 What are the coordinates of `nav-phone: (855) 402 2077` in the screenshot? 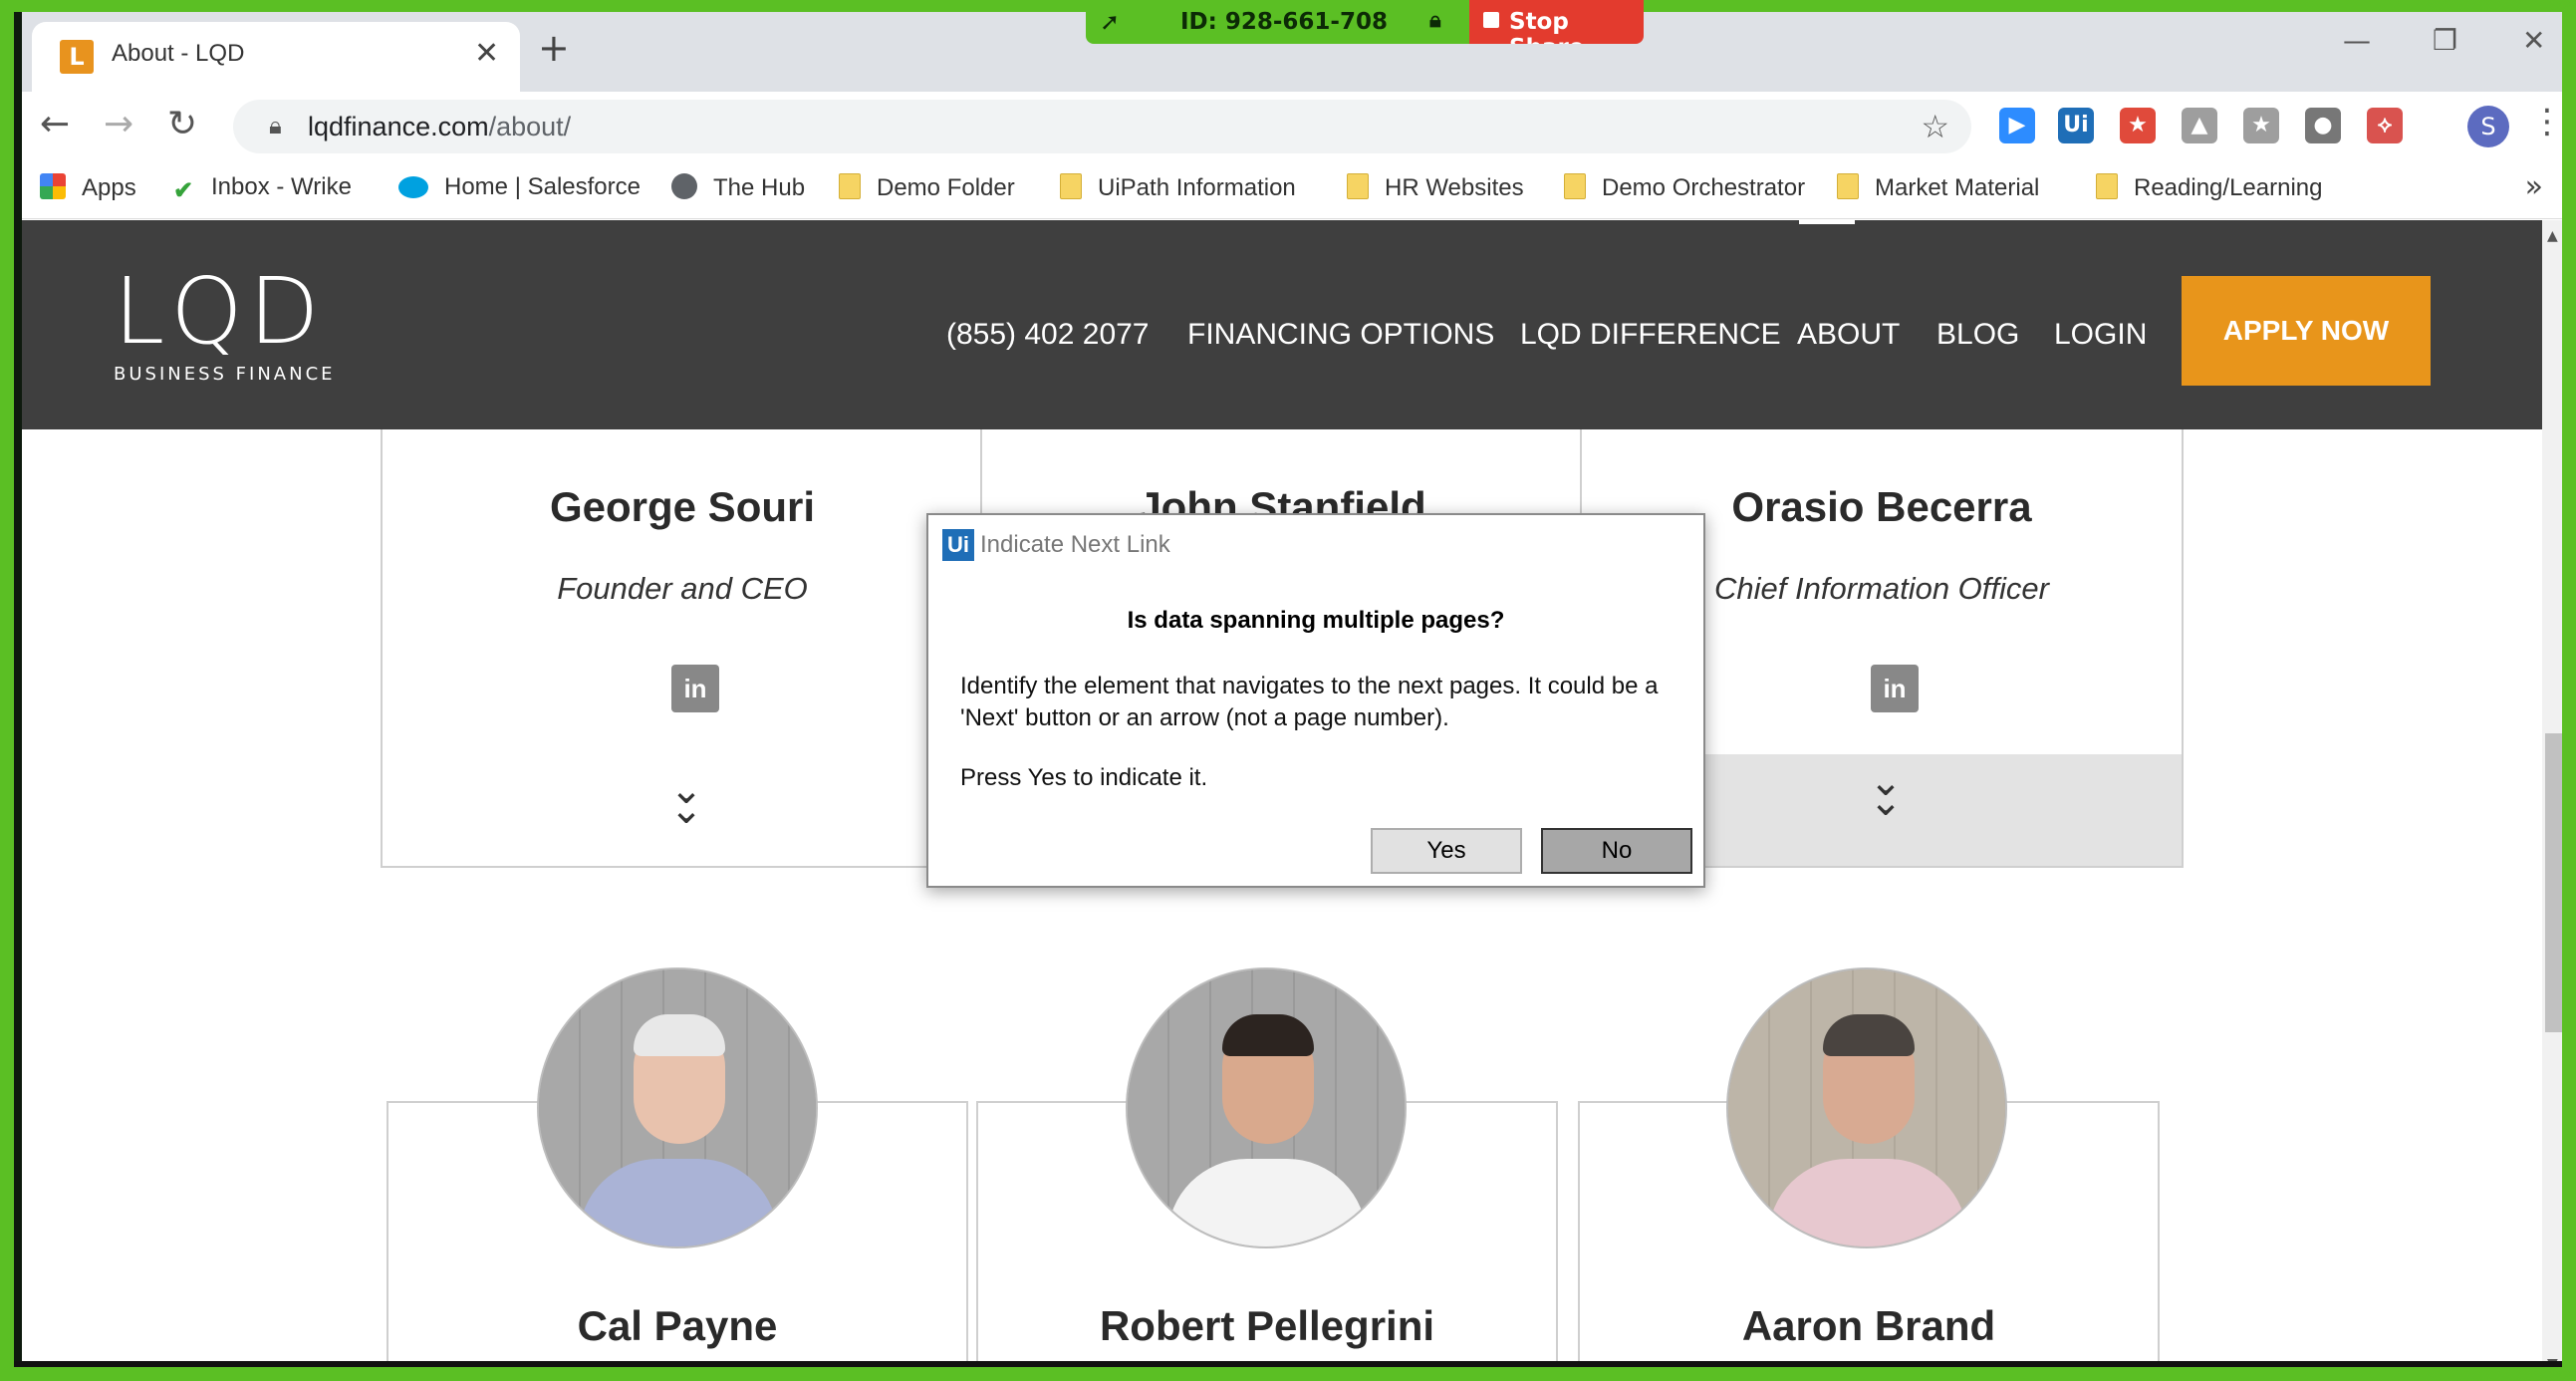 It's located at (1048, 335).